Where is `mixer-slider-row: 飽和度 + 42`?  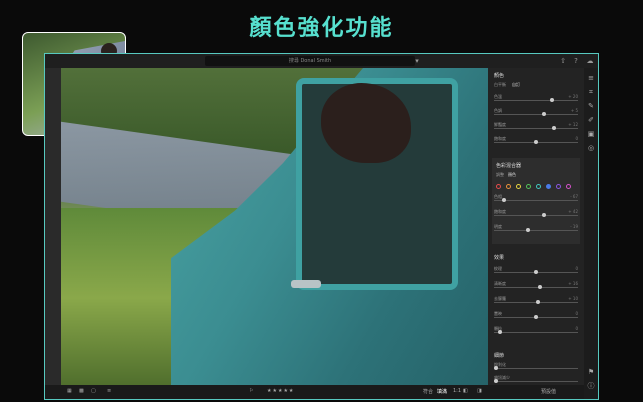 mixer-slider-row: 飽和度 + 42 is located at coordinates (536, 214).